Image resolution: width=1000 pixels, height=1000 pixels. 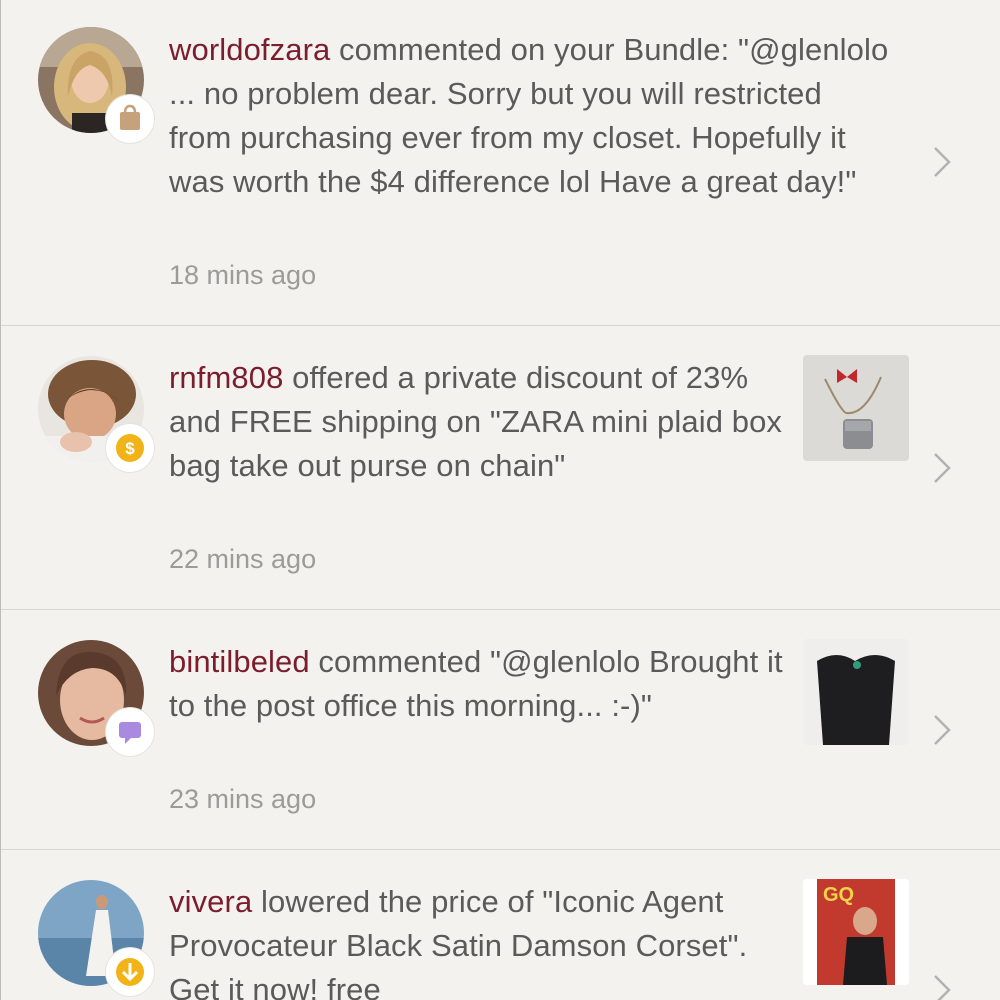 What do you see at coordinates (856, 932) in the screenshot?
I see `listing-thumbnail: GQ` at bounding box center [856, 932].